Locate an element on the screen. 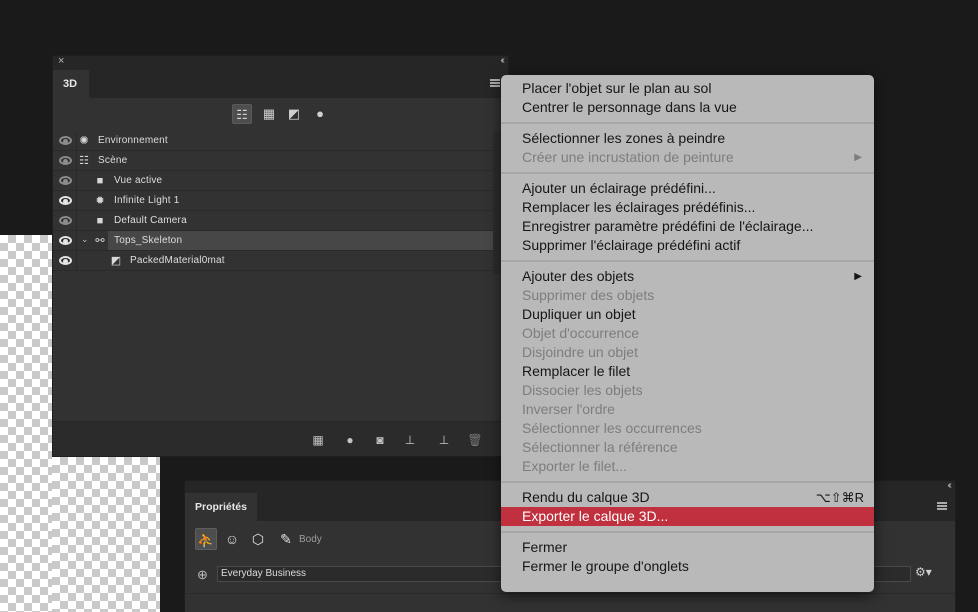  scene-icon: ☷ is located at coordinates (84, 161).